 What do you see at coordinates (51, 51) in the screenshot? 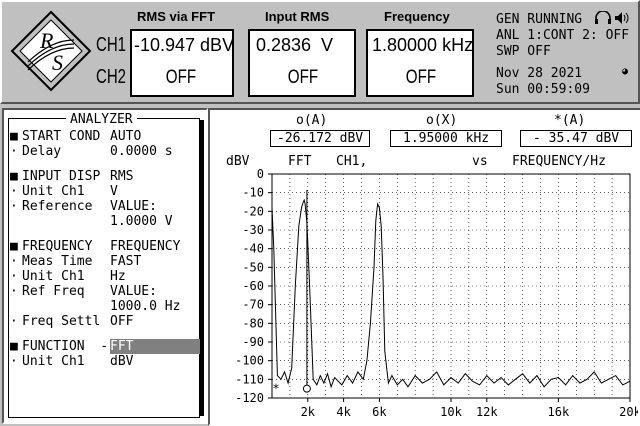
I see `rs-logo: R S` at bounding box center [51, 51].